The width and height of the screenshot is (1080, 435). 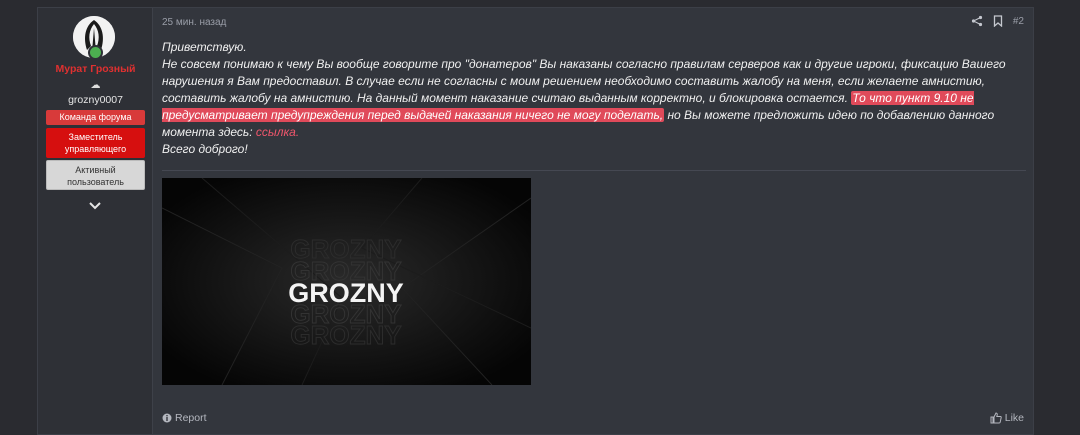 I want to click on online-status-icon, so click(x=95, y=52).